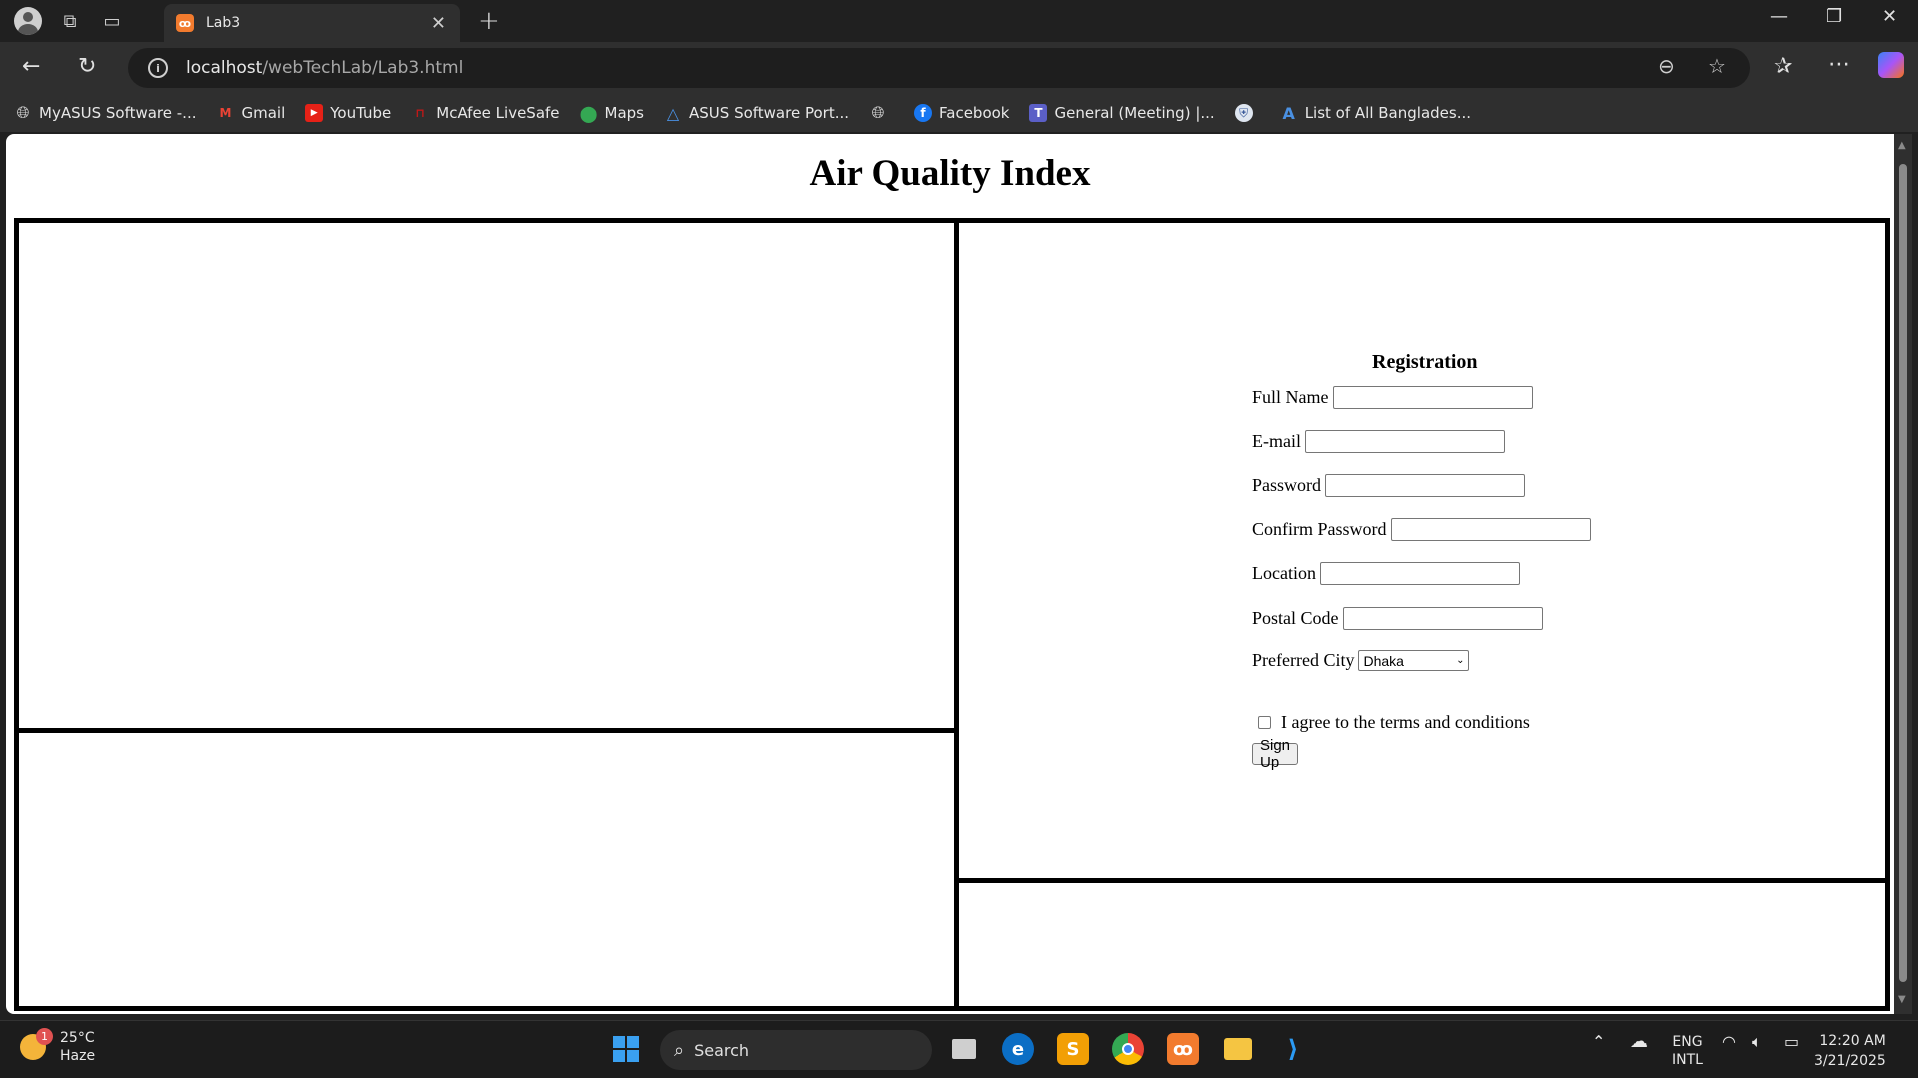  What do you see at coordinates (36, 1044) in the screenshot?
I see `weather-haze-icon: 1` at bounding box center [36, 1044].